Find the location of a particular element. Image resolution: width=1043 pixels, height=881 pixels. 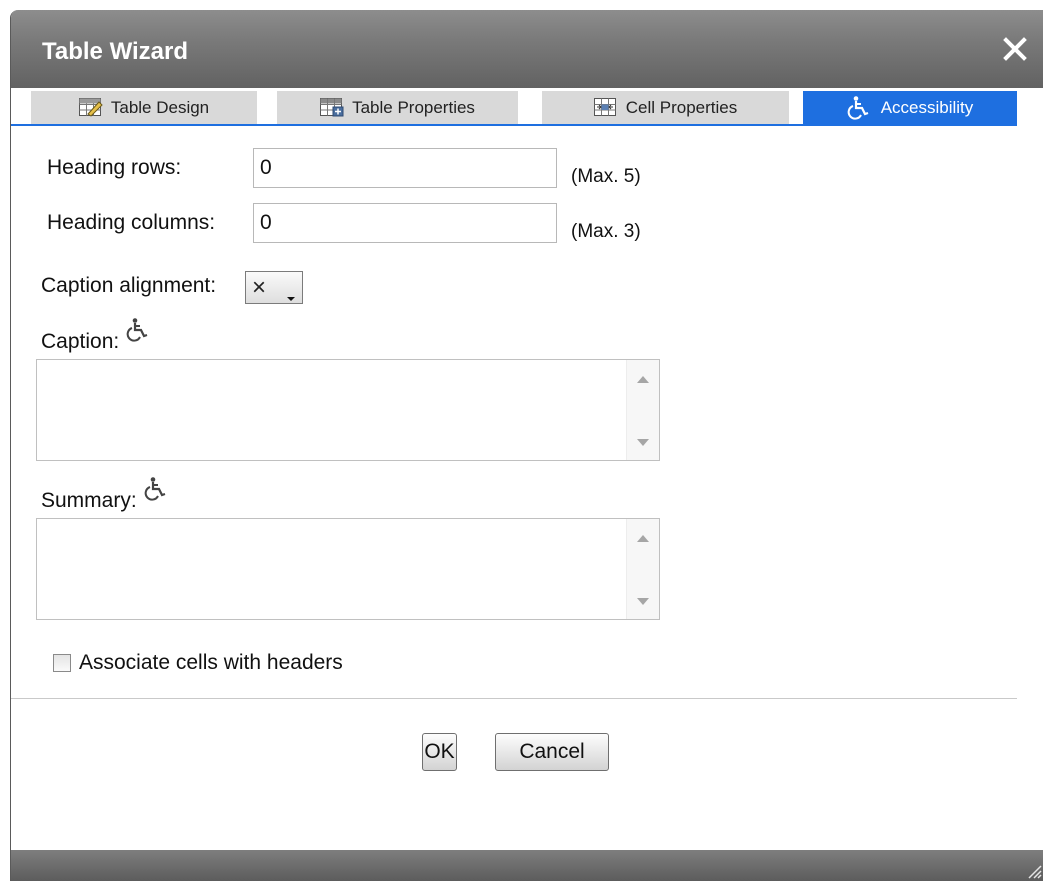

heading-columns-hint: (Max. 3) is located at coordinates (606, 231).